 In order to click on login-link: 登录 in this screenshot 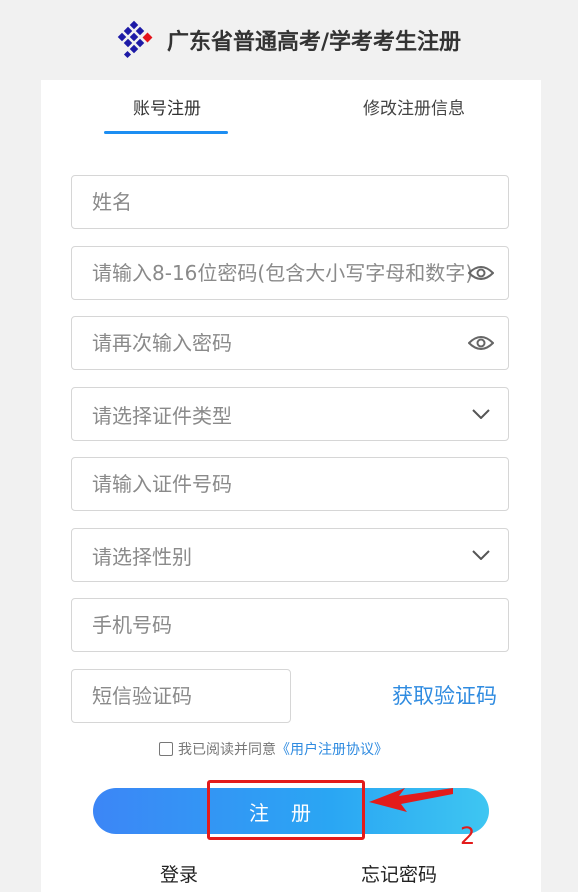, I will do `click(179, 873)`.